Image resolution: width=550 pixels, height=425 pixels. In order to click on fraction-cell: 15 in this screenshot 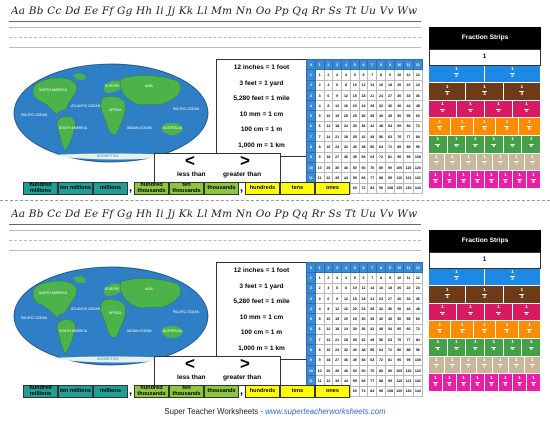, I will do `click(530, 126)`.